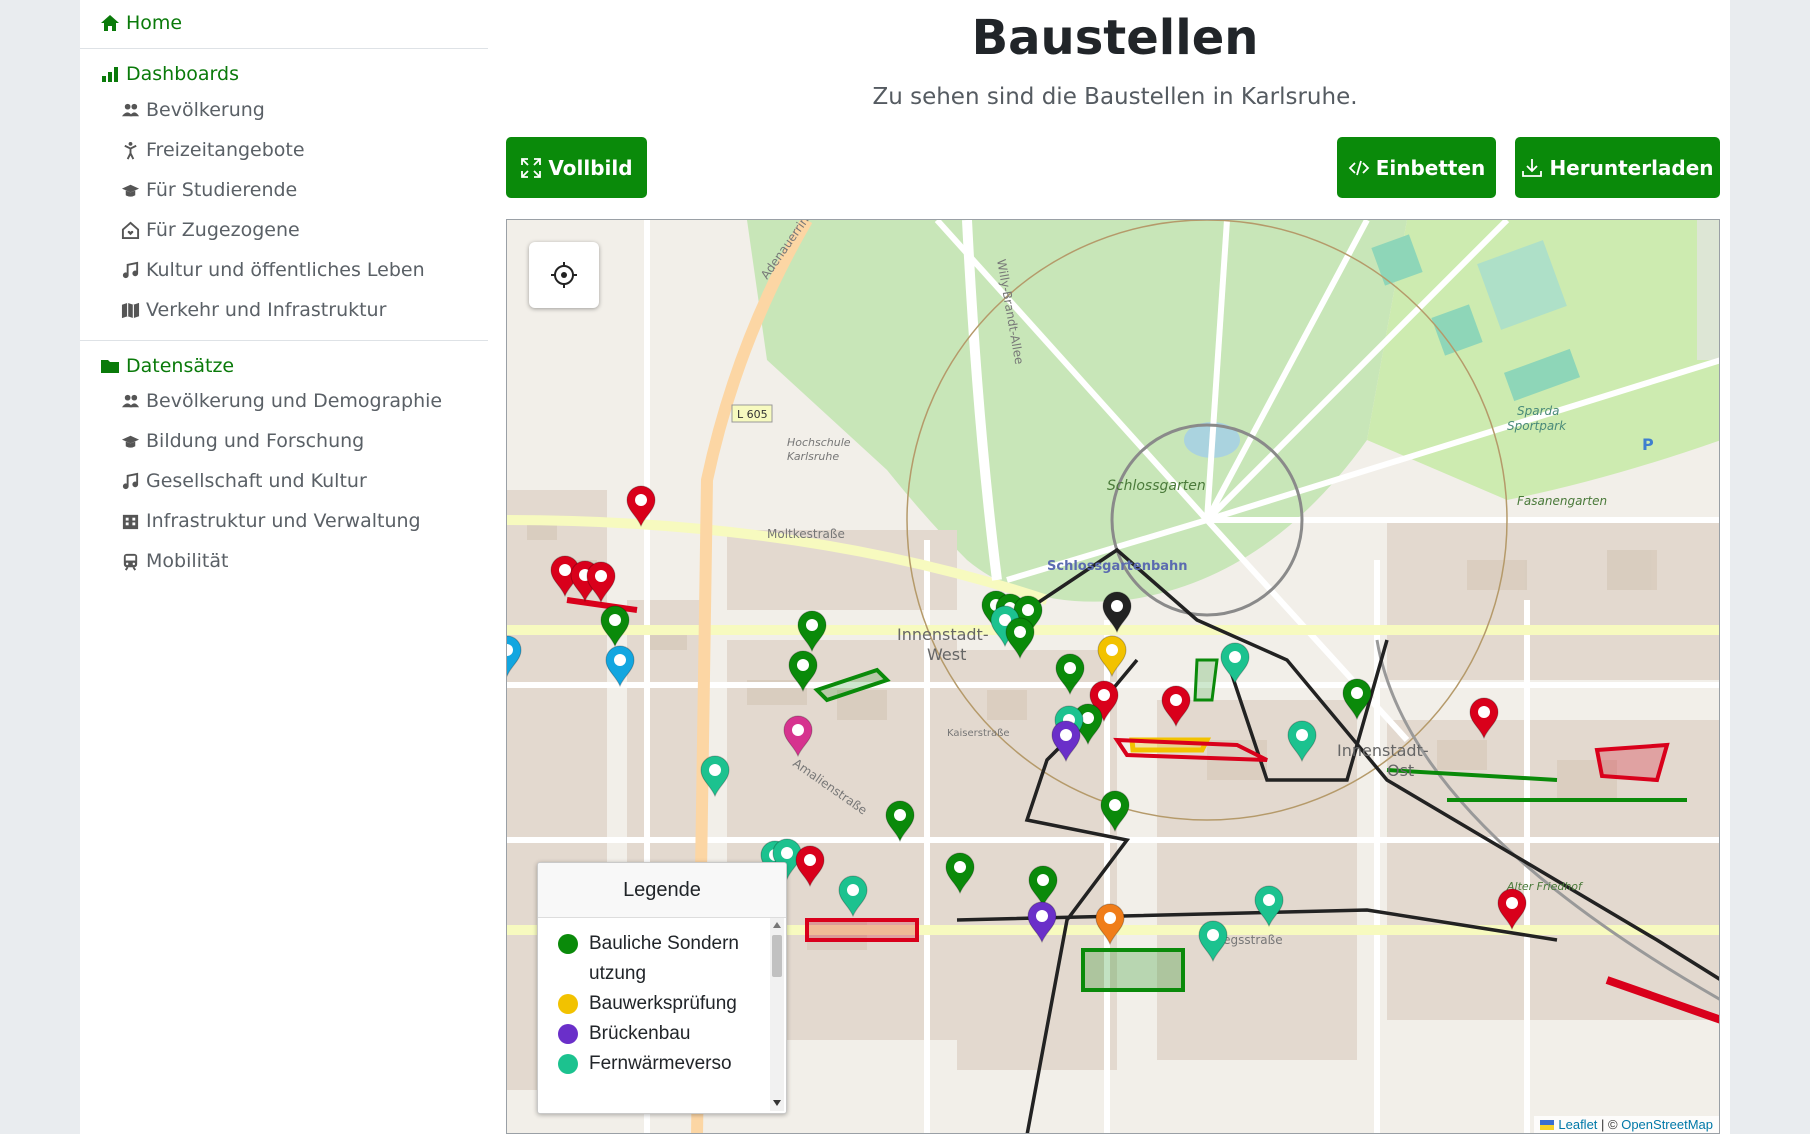  I want to click on label-schlossgarten: Schlossgarten, so click(1156, 486).